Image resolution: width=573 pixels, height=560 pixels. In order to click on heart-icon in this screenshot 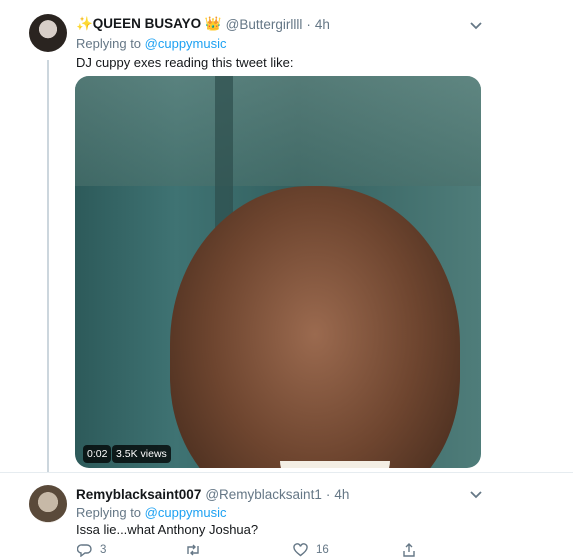, I will do `click(300, 550)`.